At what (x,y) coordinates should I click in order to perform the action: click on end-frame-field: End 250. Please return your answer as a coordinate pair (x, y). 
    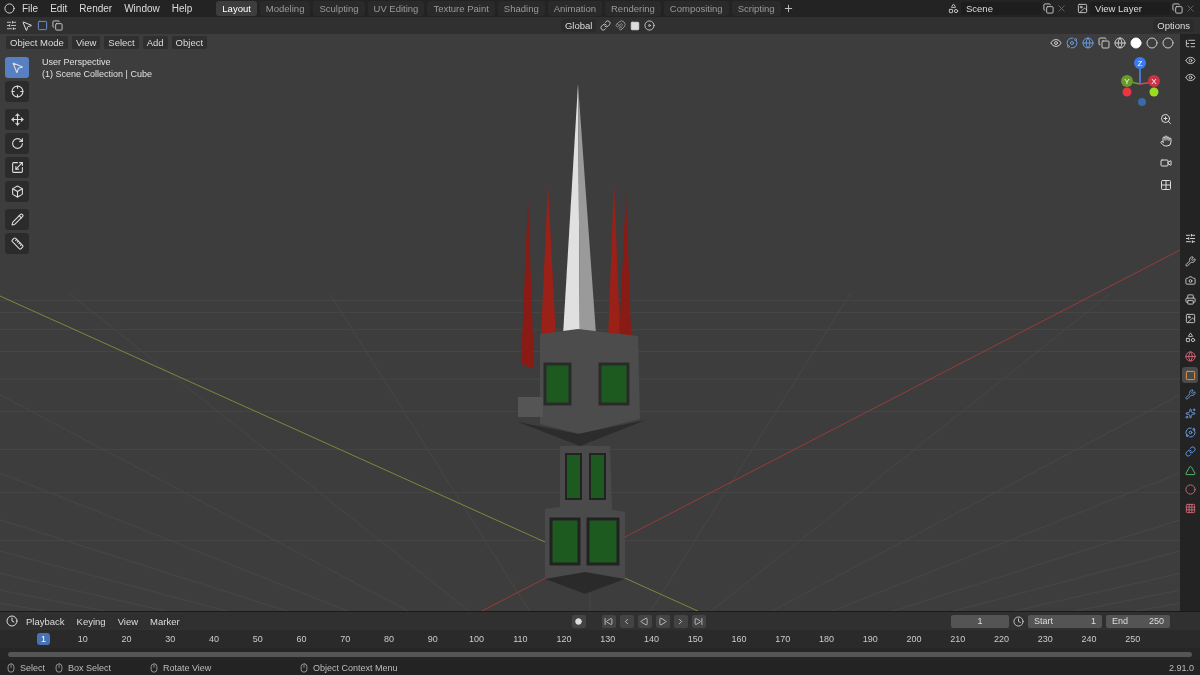
    Looking at the image, I should click on (1138, 621).